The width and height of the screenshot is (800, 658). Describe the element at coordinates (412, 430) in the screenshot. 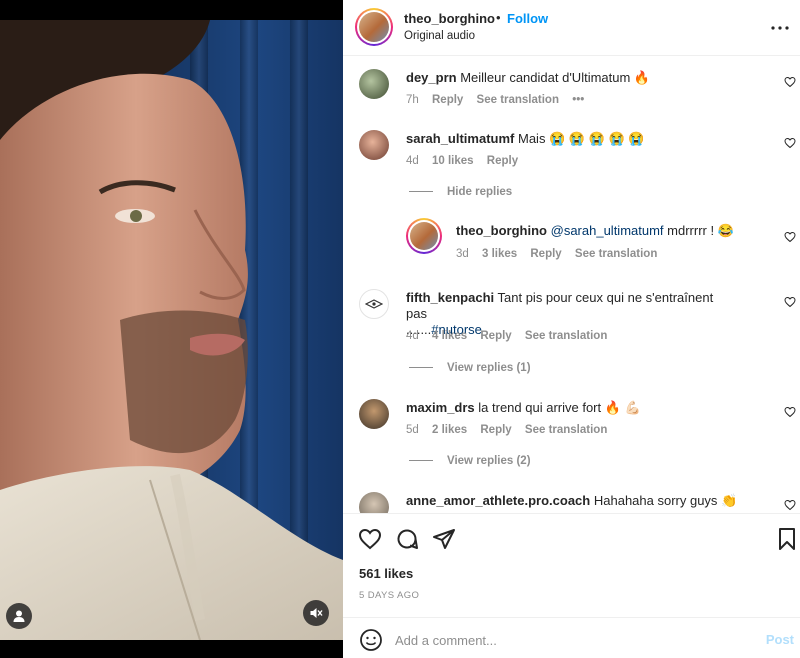

I see `comment-time: 5d` at that location.